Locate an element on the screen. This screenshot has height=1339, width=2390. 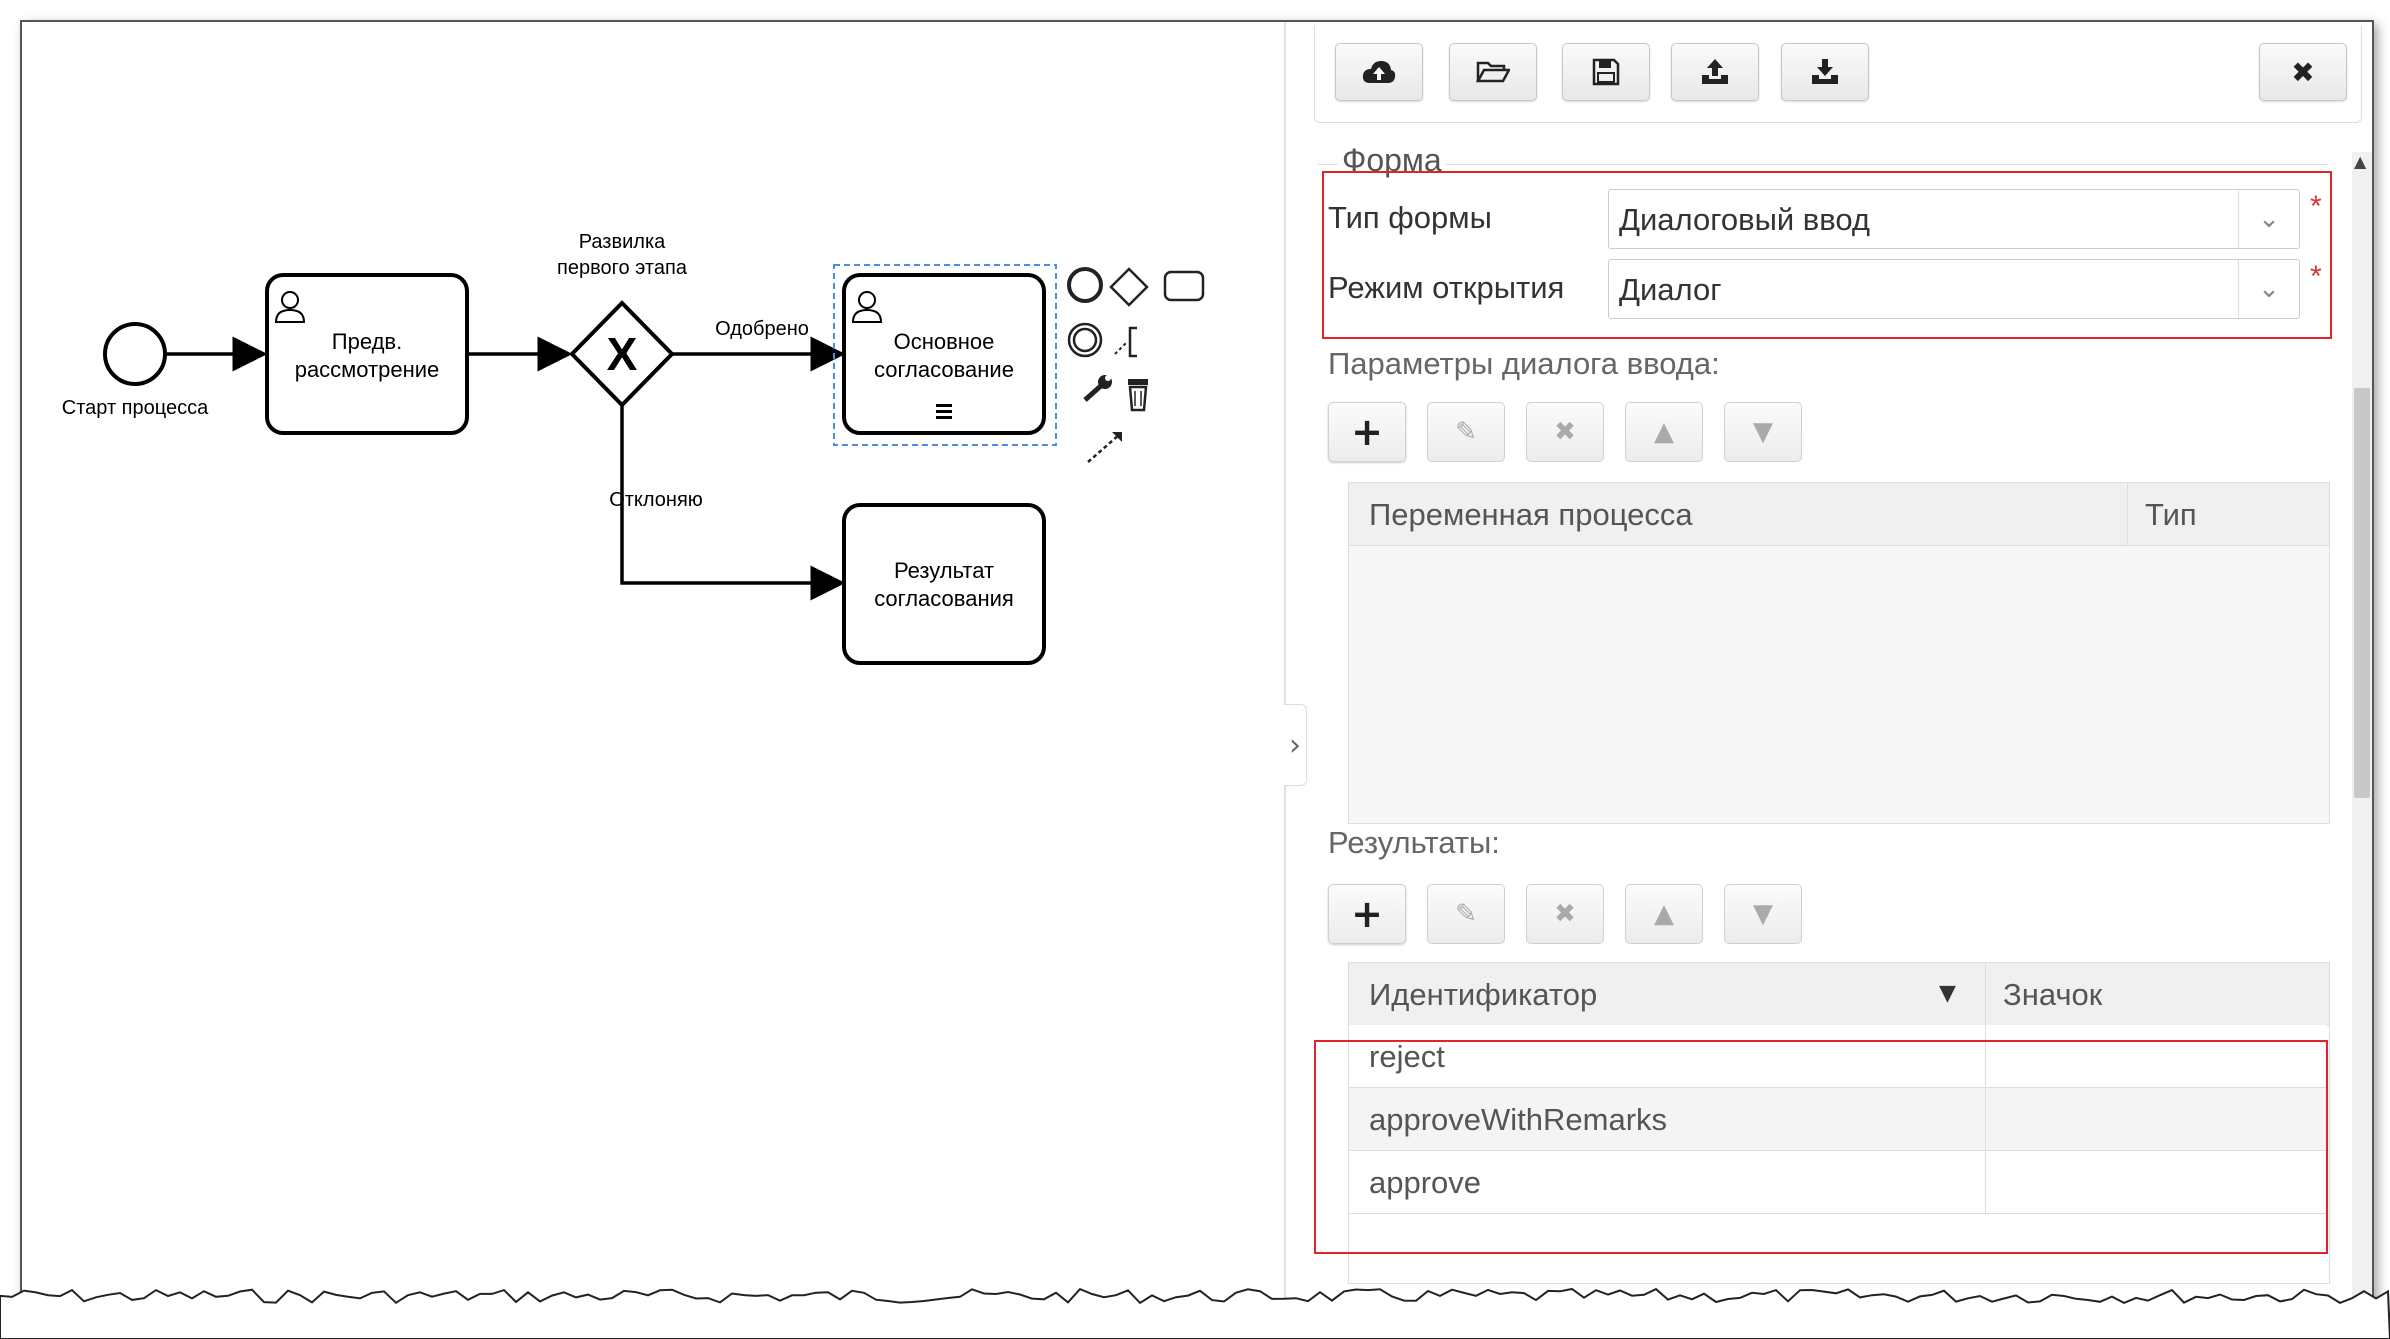
append-gateway-icon is located at coordinates (1129, 287).